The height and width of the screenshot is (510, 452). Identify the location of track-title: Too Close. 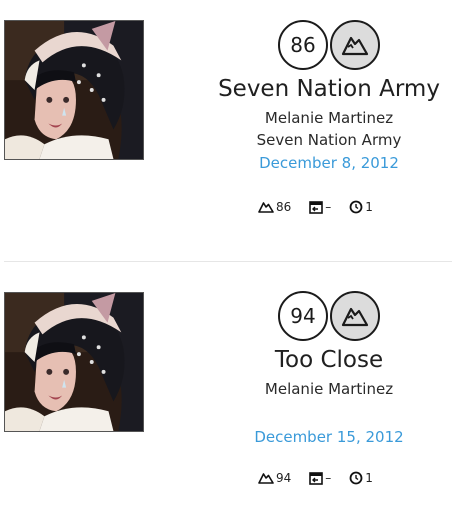
(326, 360).